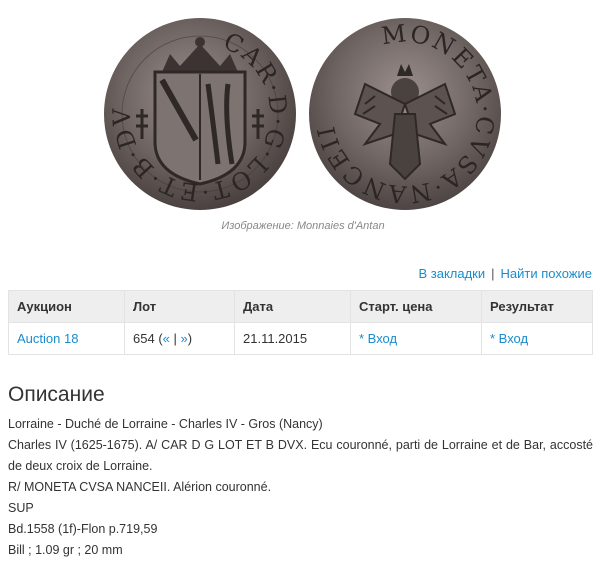 The image size is (606, 582). I want to click on coin-reverse: MONETA·CVSA·NANCEII, so click(405, 114).